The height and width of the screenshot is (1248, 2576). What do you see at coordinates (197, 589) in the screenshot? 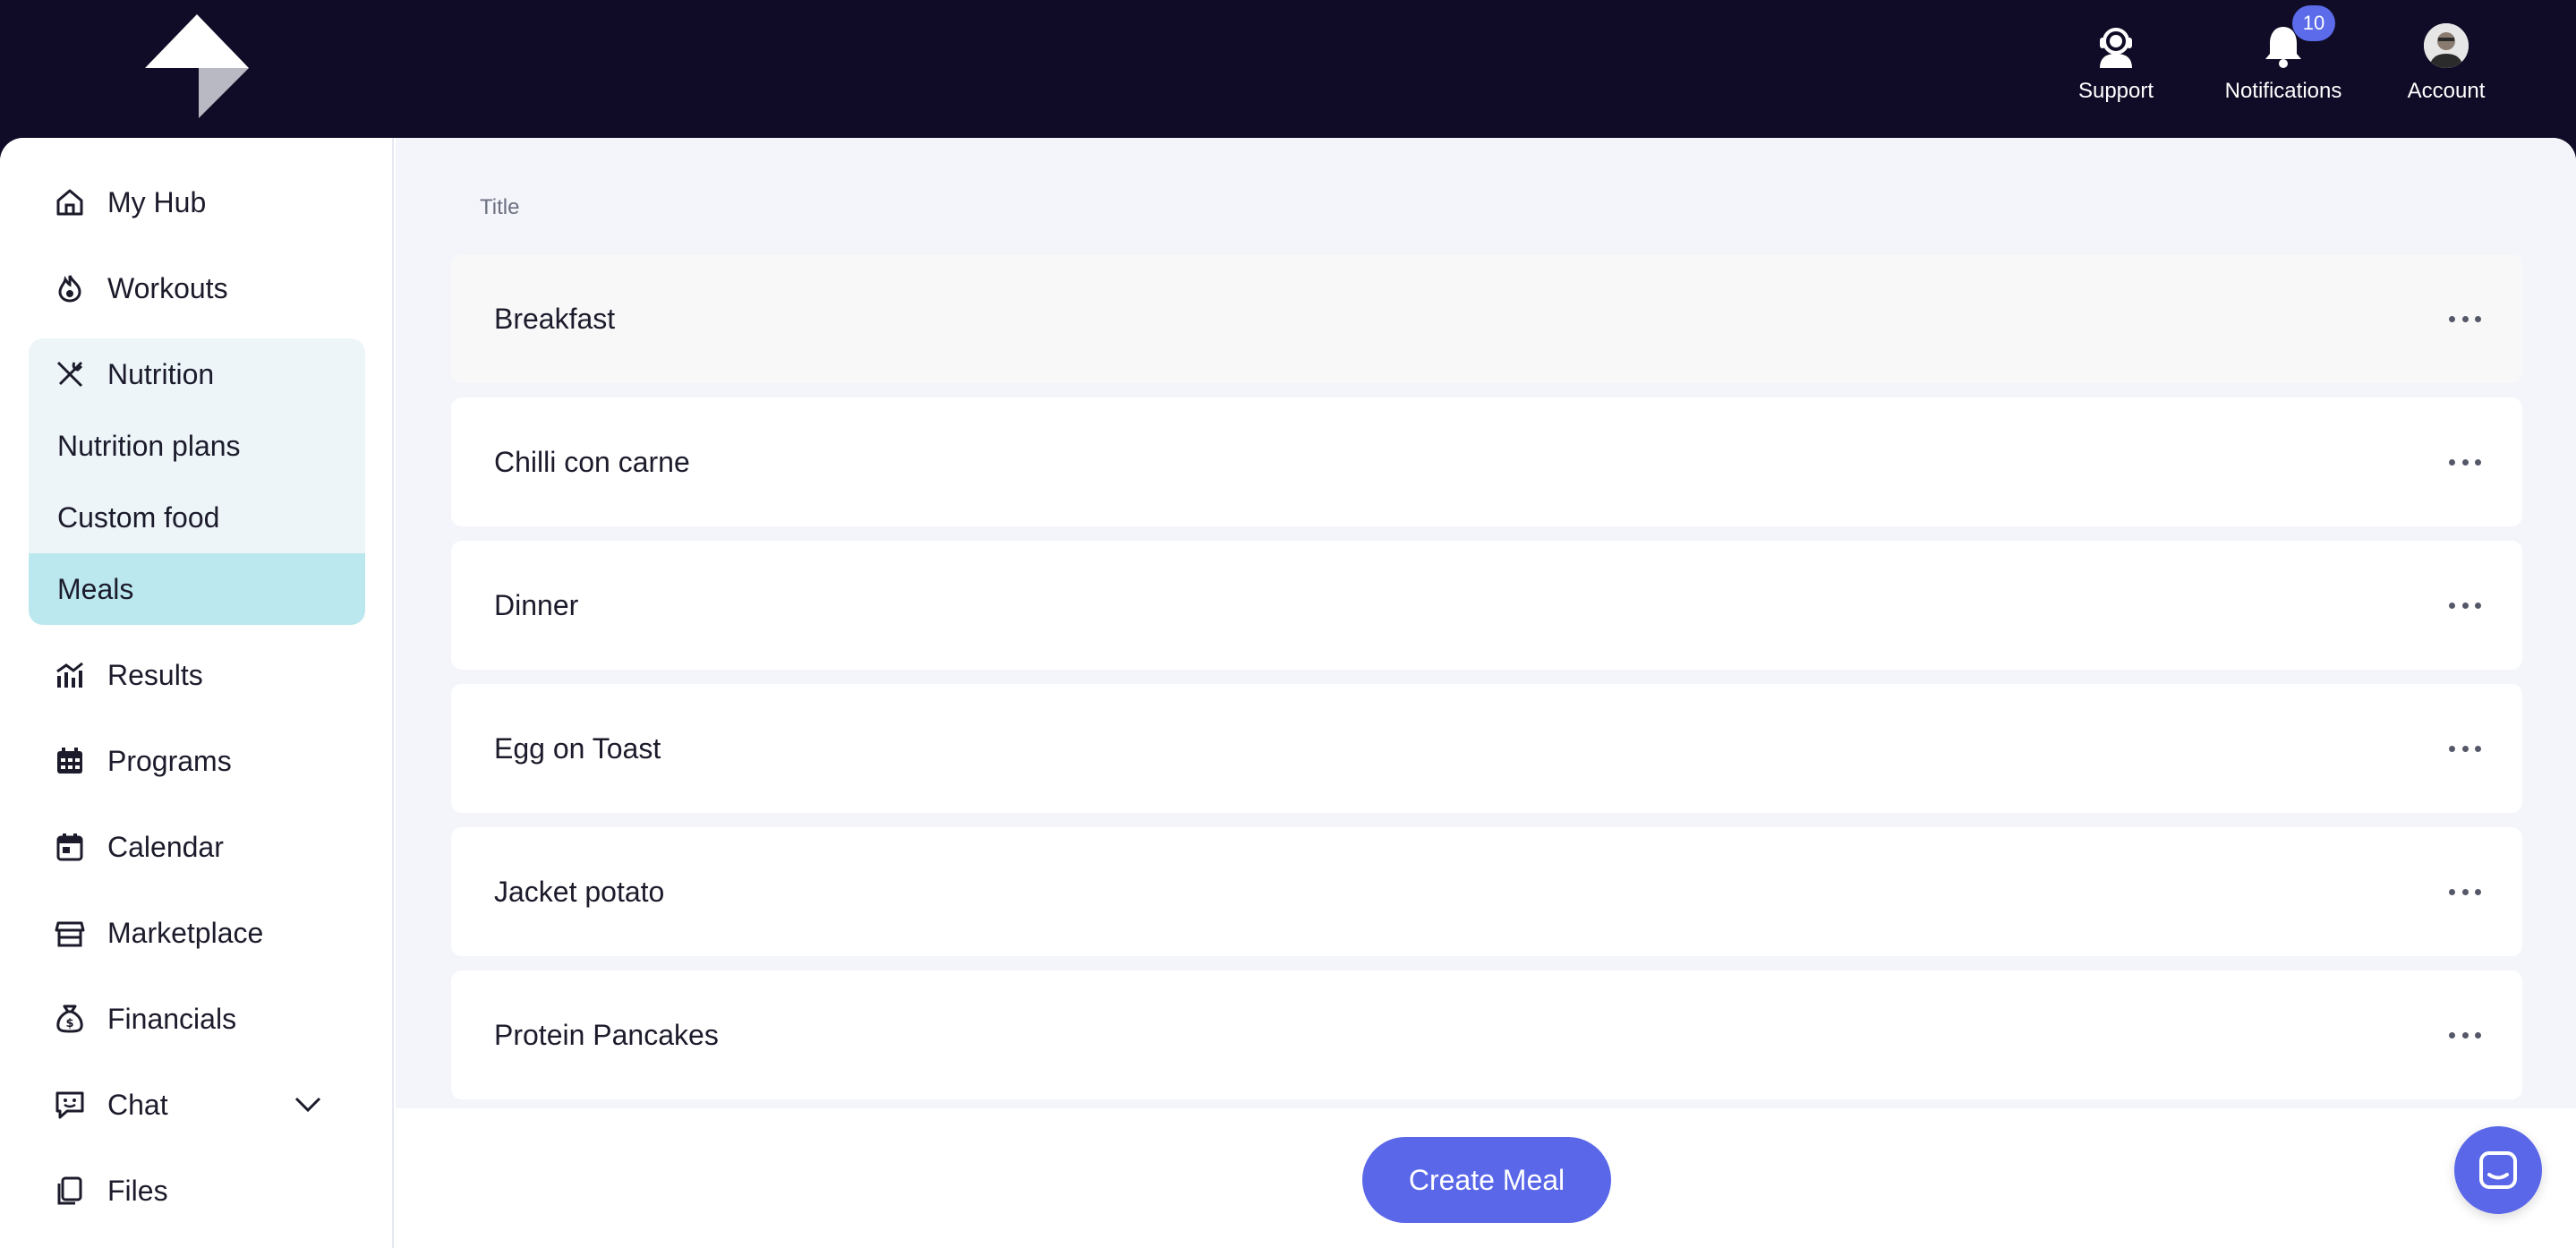
I see `sidebar-subitem-meals: Meals` at bounding box center [197, 589].